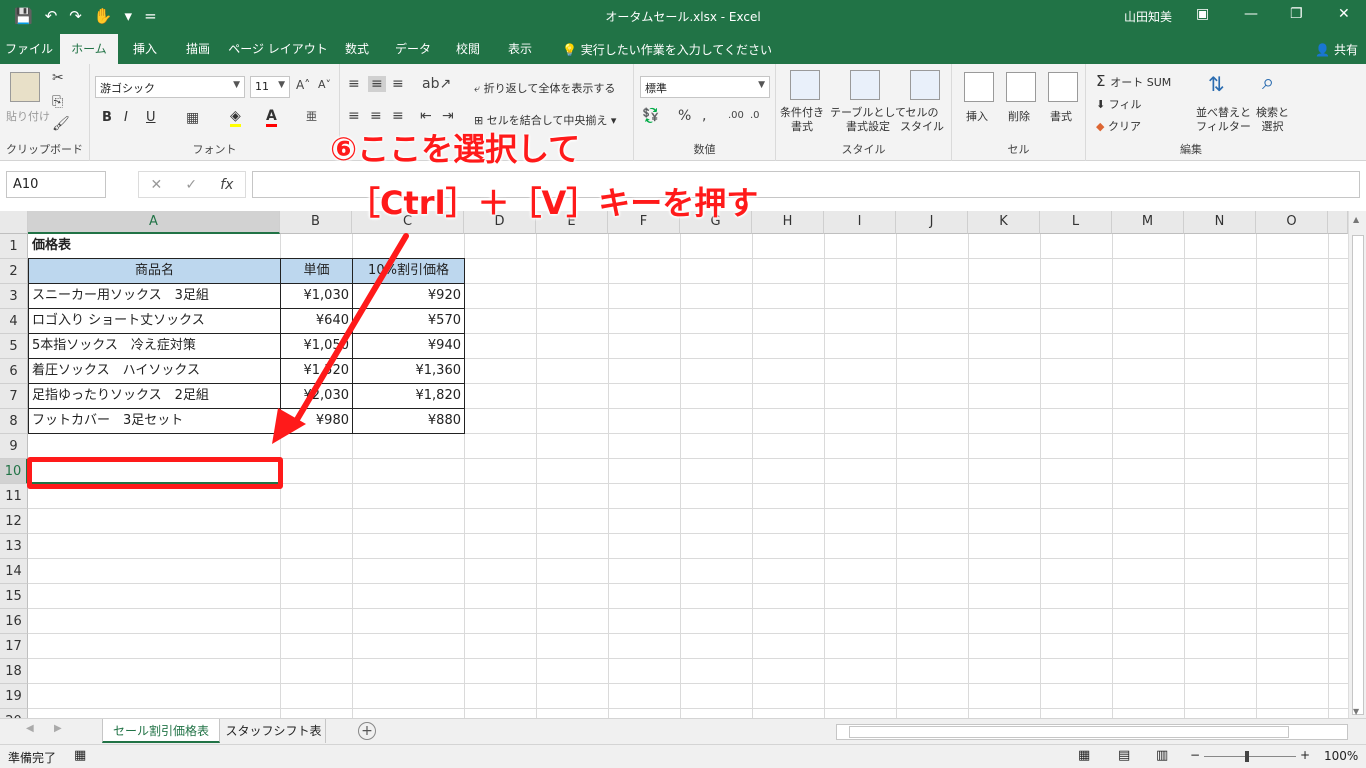  I want to click on table-cell-discount: ¥570, so click(408, 321).